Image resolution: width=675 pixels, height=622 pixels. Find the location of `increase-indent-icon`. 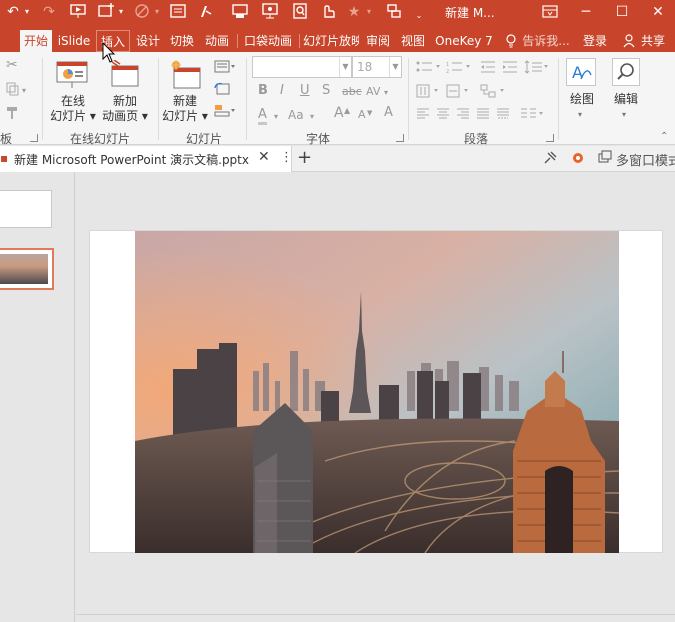

increase-indent-icon is located at coordinates (510, 68).